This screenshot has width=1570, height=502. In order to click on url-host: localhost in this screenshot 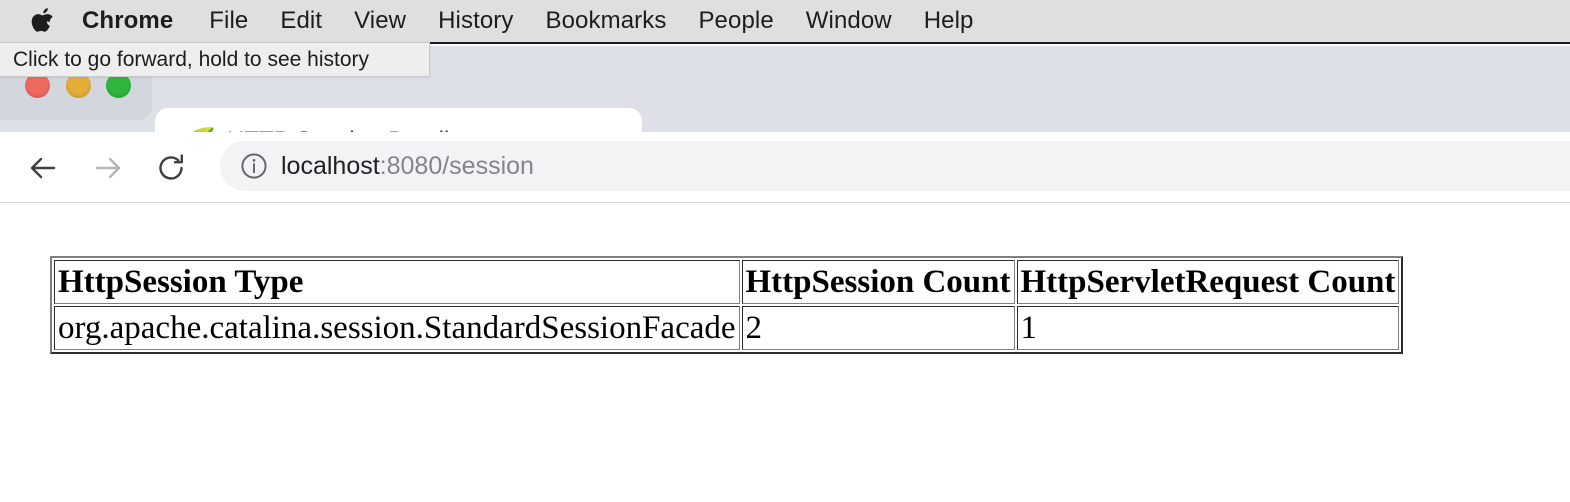, I will do `click(330, 166)`.